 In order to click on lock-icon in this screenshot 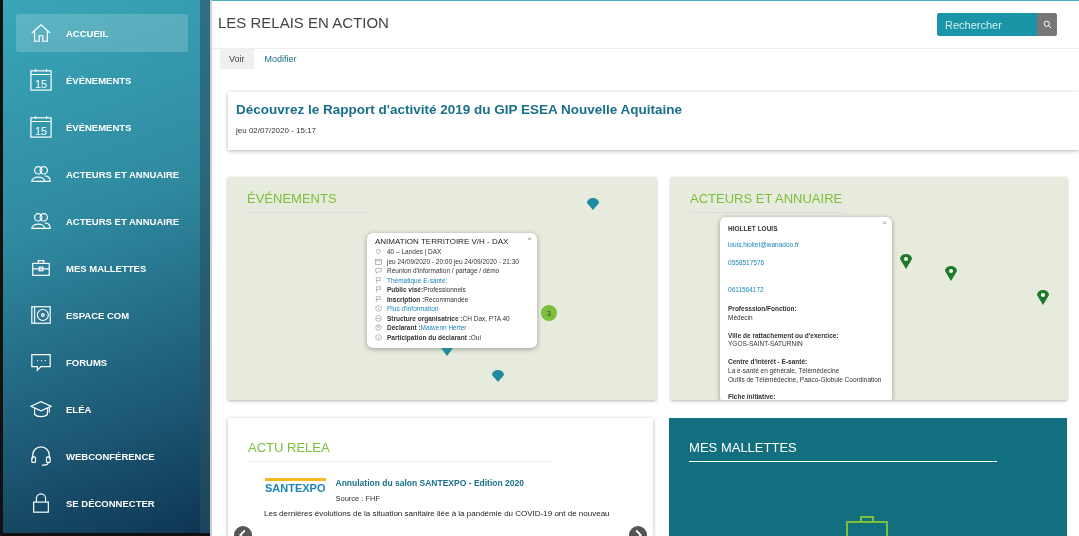, I will do `click(41, 503)`.